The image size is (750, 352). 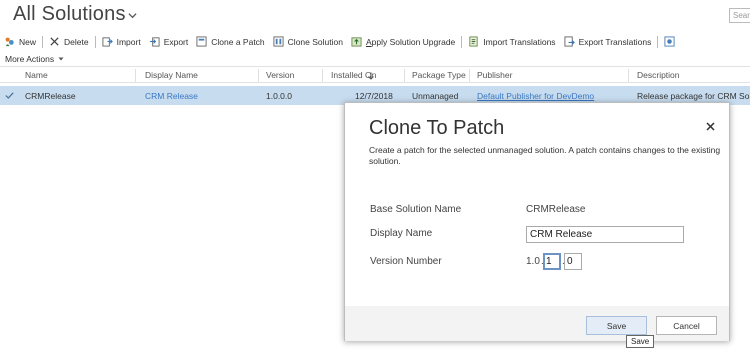 What do you see at coordinates (238, 41) in the screenshot?
I see `clone-patch-label: Clone a Patch` at bounding box center [238, 41].